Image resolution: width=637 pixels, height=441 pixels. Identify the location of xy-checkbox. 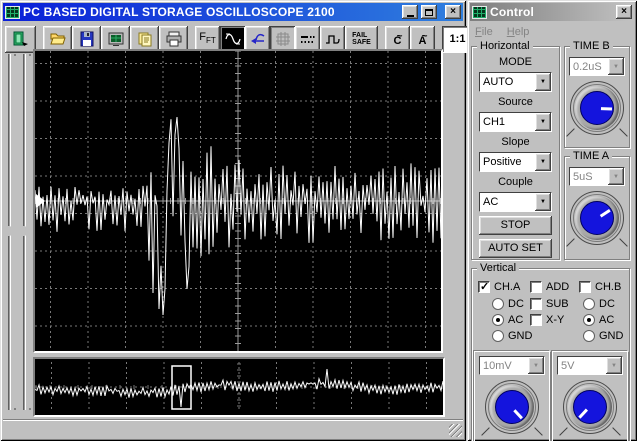
(536, 320).